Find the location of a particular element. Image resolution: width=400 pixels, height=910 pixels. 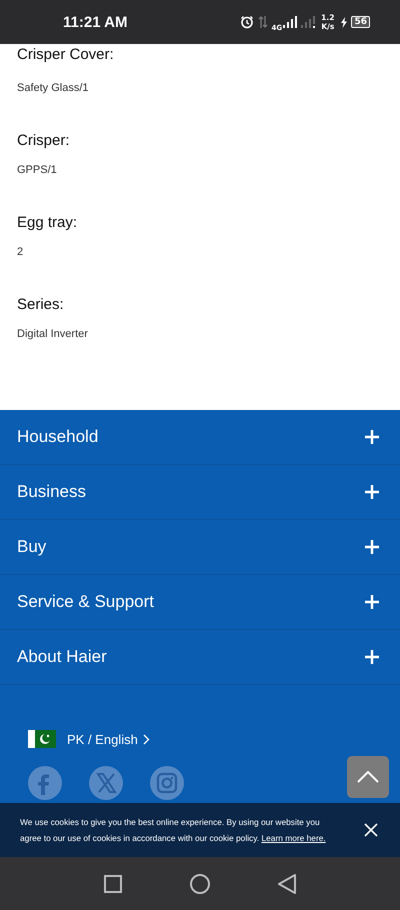

accordion-item: Household is located at coordinates (200, 437).